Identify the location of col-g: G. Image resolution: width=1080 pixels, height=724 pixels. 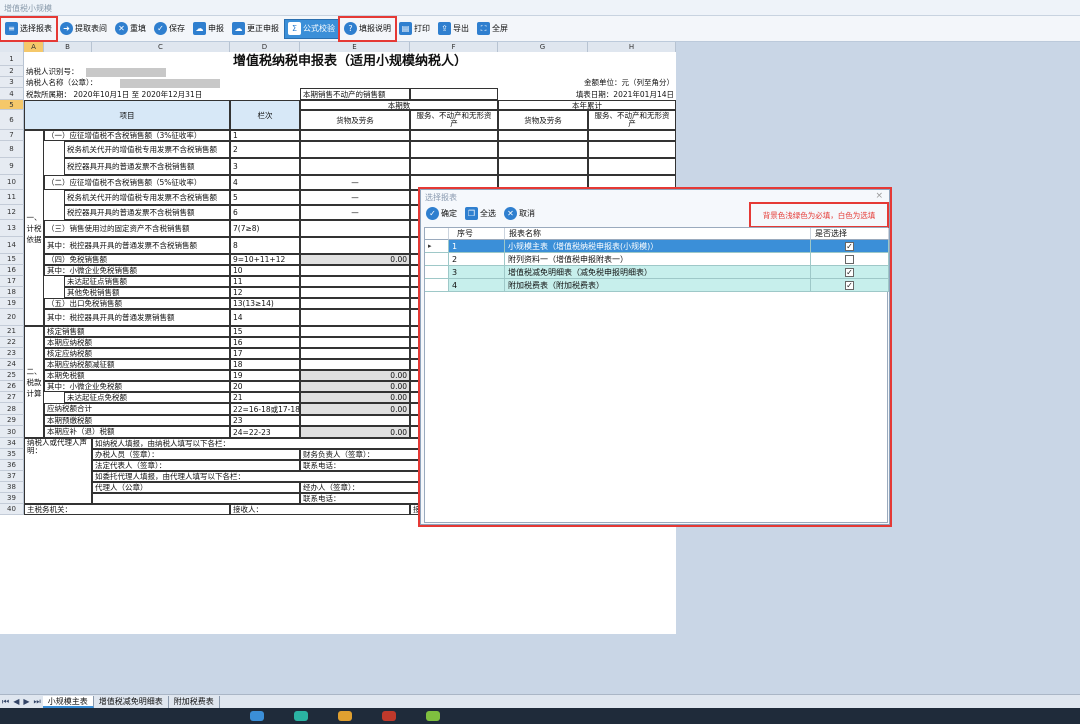
(543, 47).